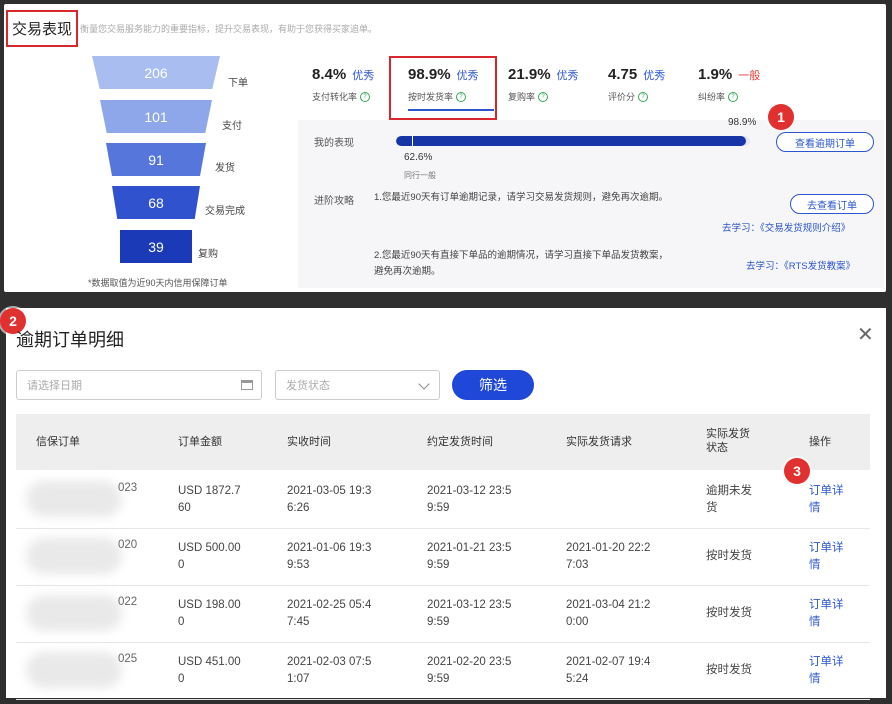 The image size is (892, 704). What do you see at coordinates (357, 385) in the screenshot?
I see `shipping-status-select: 发货状态` at bounding box center [357, 385].